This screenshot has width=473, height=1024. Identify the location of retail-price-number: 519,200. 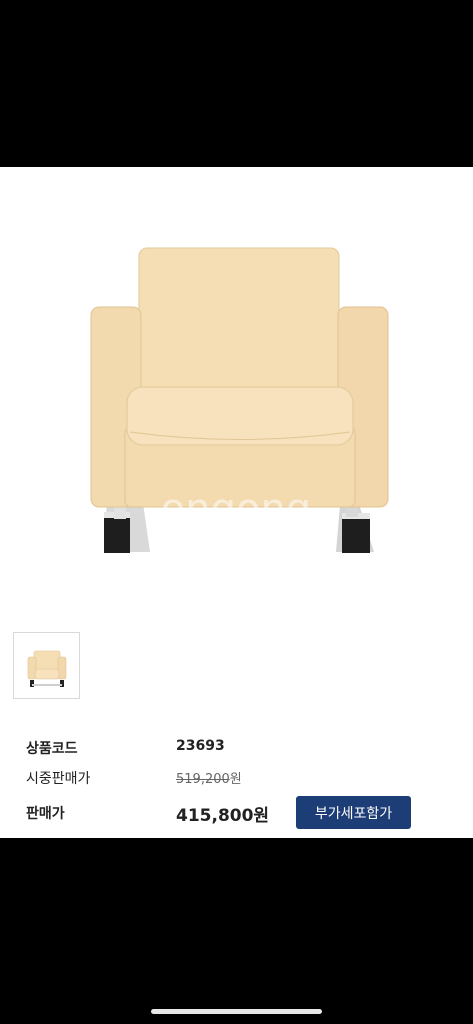
(203, 779).